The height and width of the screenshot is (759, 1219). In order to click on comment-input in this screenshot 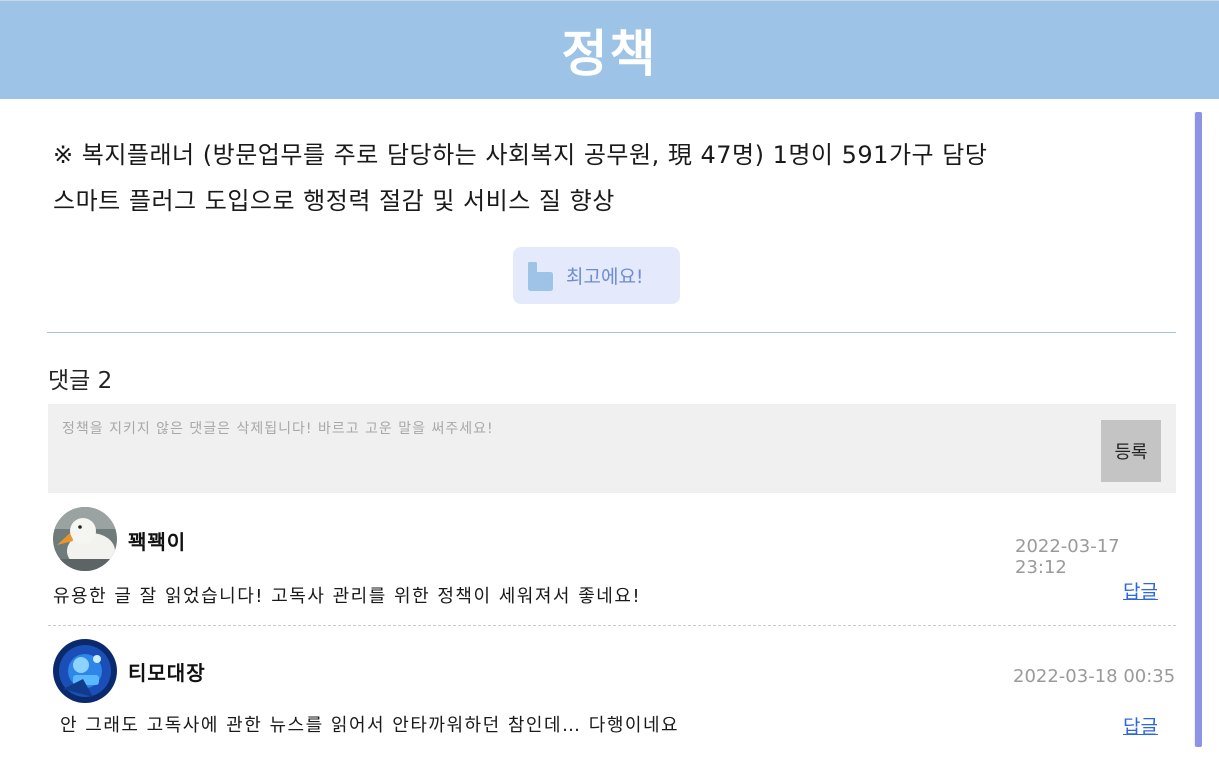, I will do `click(577, 448)`.